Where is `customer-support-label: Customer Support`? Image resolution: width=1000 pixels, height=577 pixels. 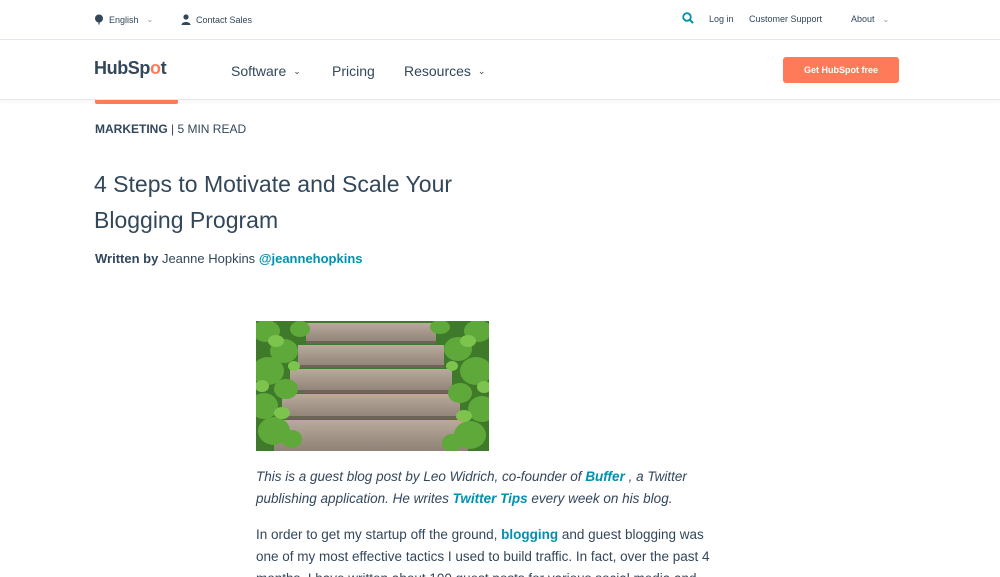 customer-support-label: Customer Support is located at coordinates (786, 19).